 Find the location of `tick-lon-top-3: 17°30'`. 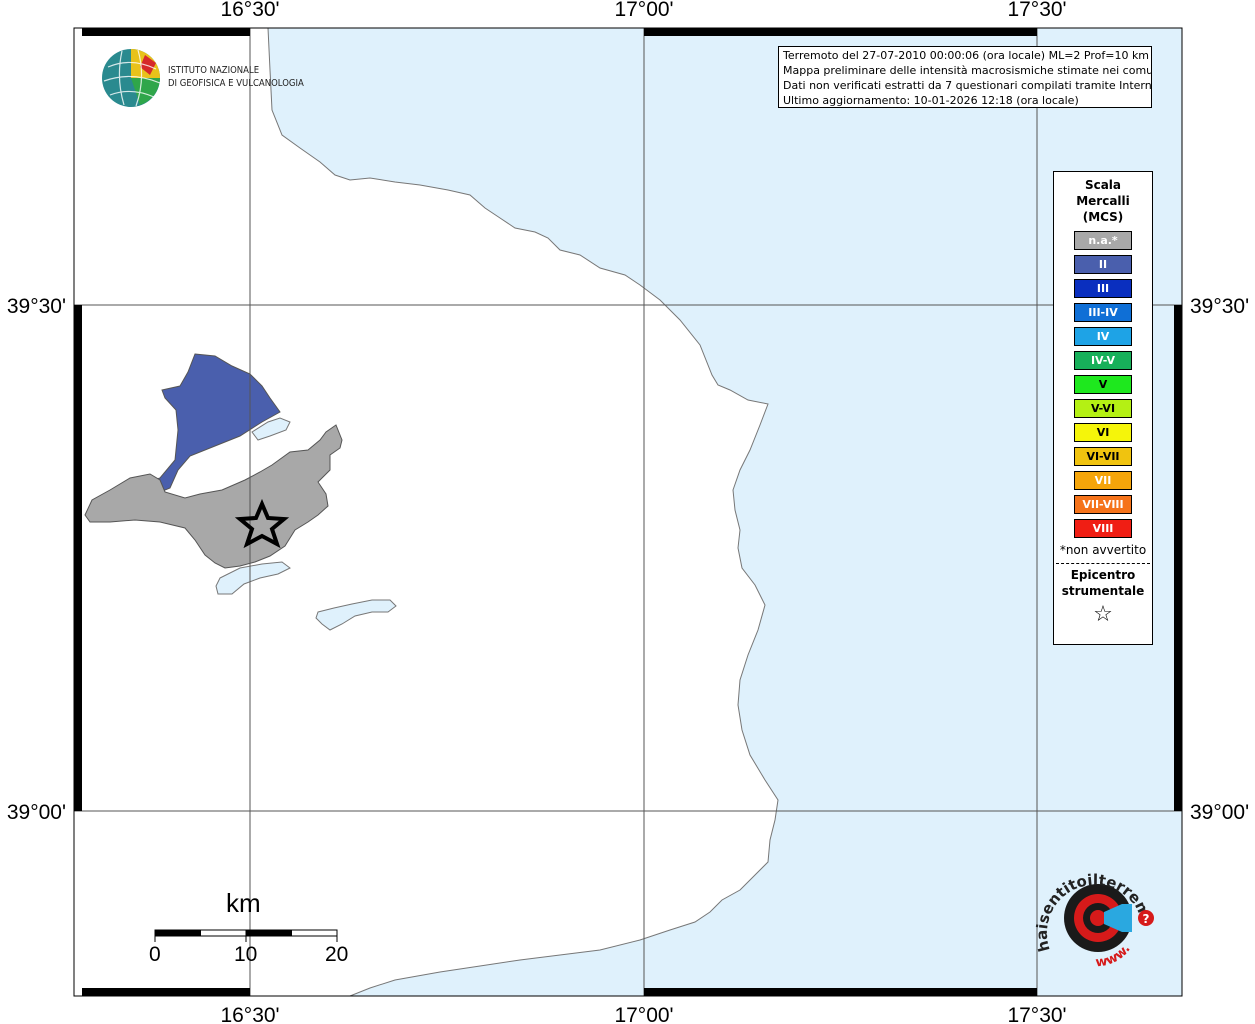

tick-lon-top-3: 17°30' is located at coordinates (1036, 10).